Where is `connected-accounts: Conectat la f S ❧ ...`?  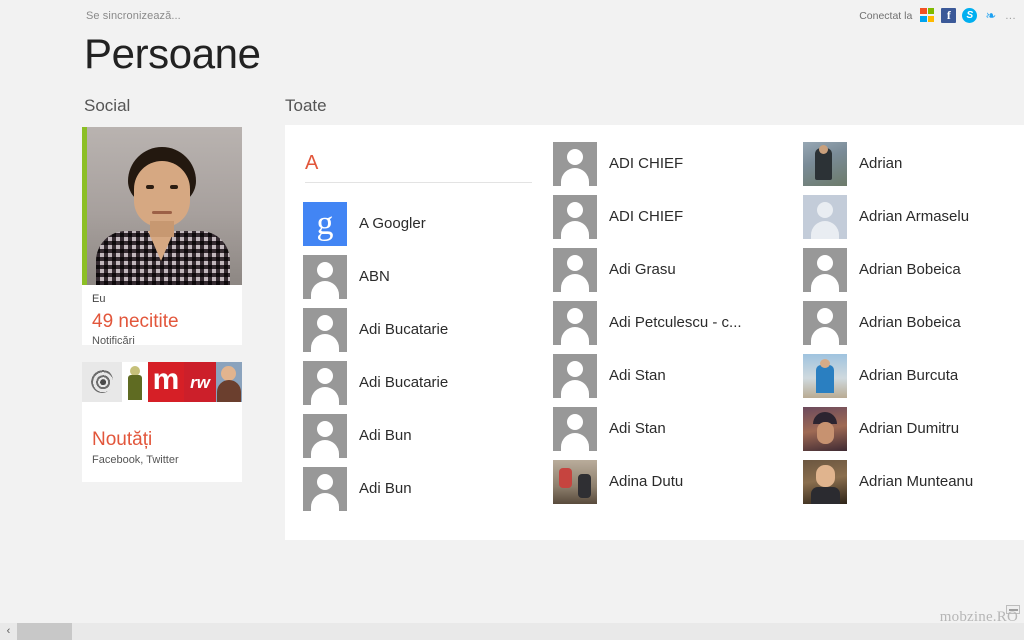 connected-accounts: Conectat la f S ❧ ... is located at coordinates (937, 15).